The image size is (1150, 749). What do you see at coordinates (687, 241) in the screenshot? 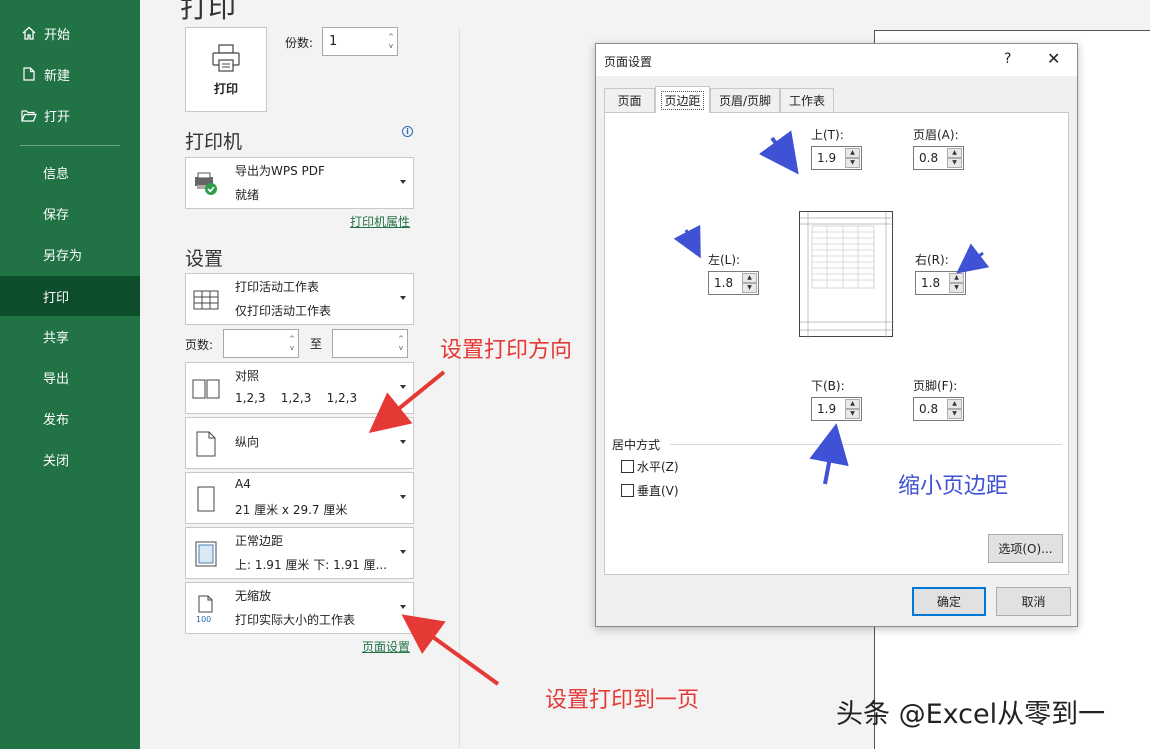
I see `left-margin-arrow` at bounding box center [687, 241].